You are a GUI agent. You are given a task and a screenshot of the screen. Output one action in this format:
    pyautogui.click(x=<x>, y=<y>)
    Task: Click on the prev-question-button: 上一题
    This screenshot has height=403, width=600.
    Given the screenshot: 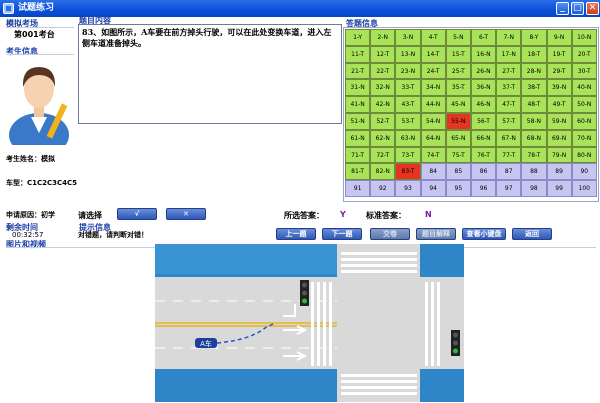 What is the action you would take?
    pyautogui.click(x=296, y=234)
    